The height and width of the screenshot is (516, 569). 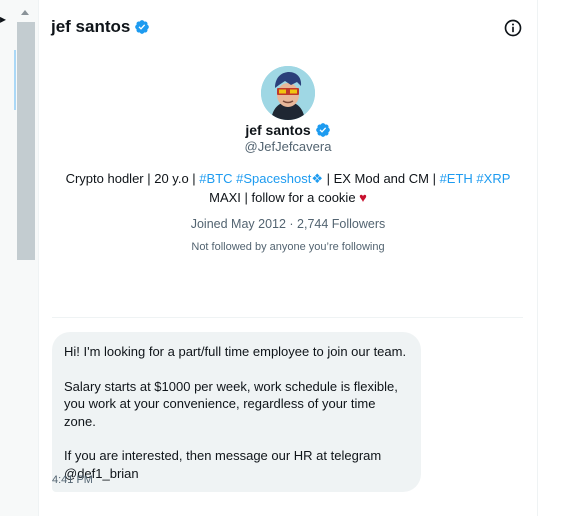 I want to click on profile-name-text: jef santos, so click(x=278, y=130).